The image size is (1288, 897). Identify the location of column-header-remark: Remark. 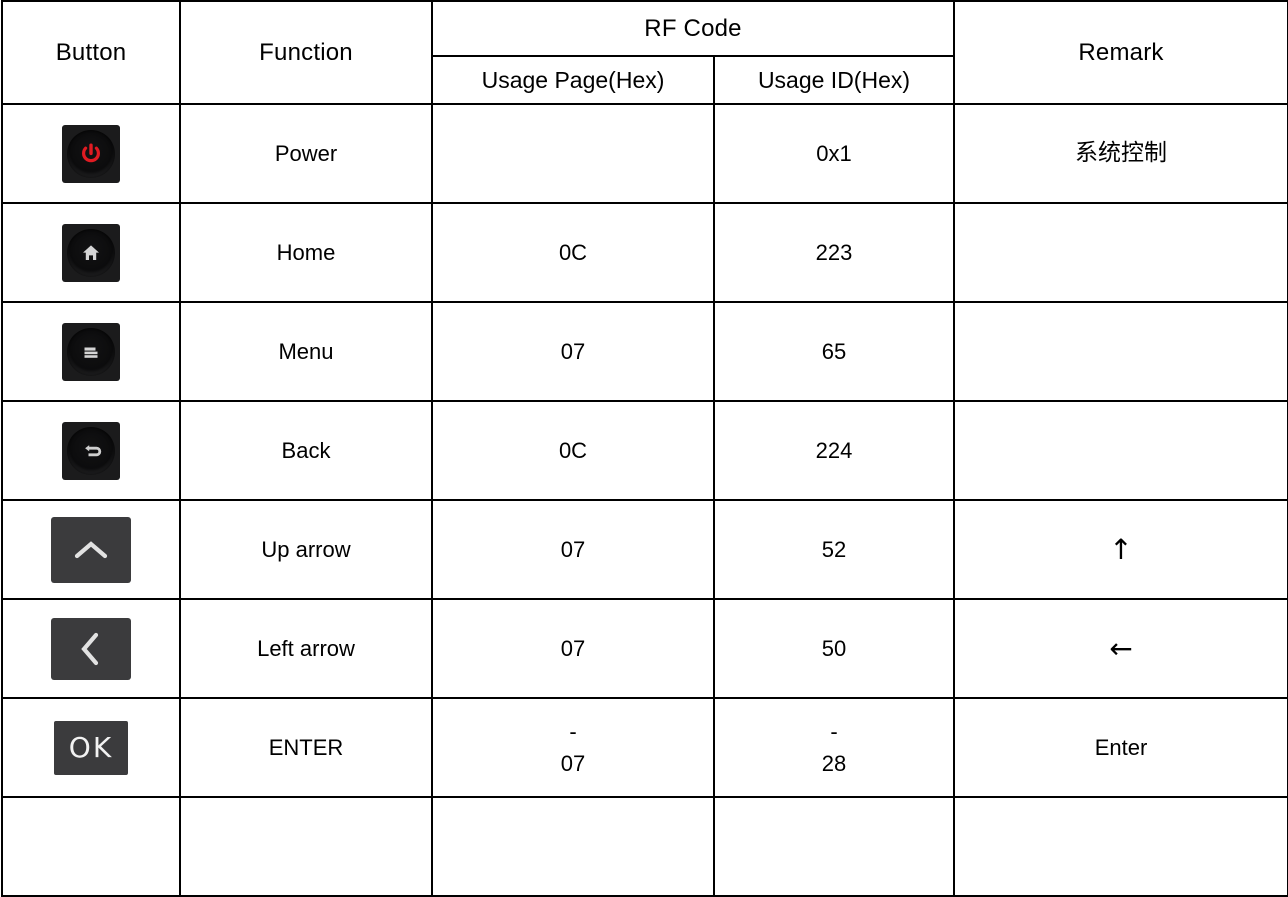
(1120, 52).